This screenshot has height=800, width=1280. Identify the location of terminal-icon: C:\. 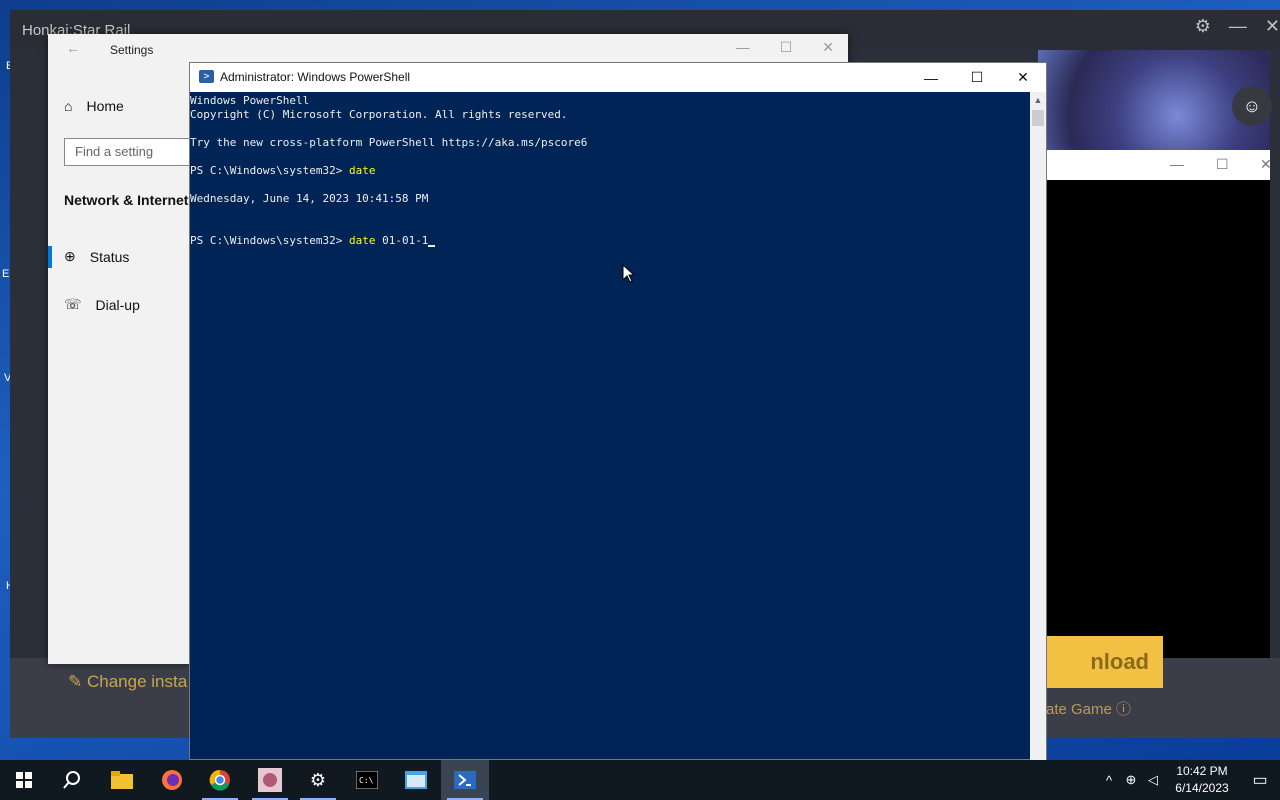
(367, 780).